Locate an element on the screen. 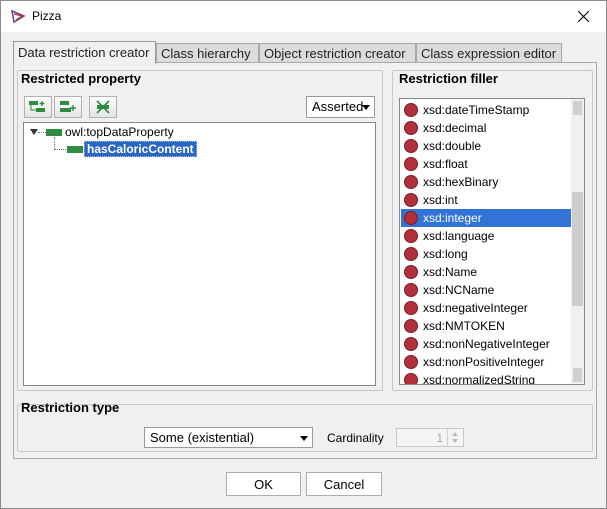  tree-item-label: owl:topDataProperty is located at coordinates (119, 132).